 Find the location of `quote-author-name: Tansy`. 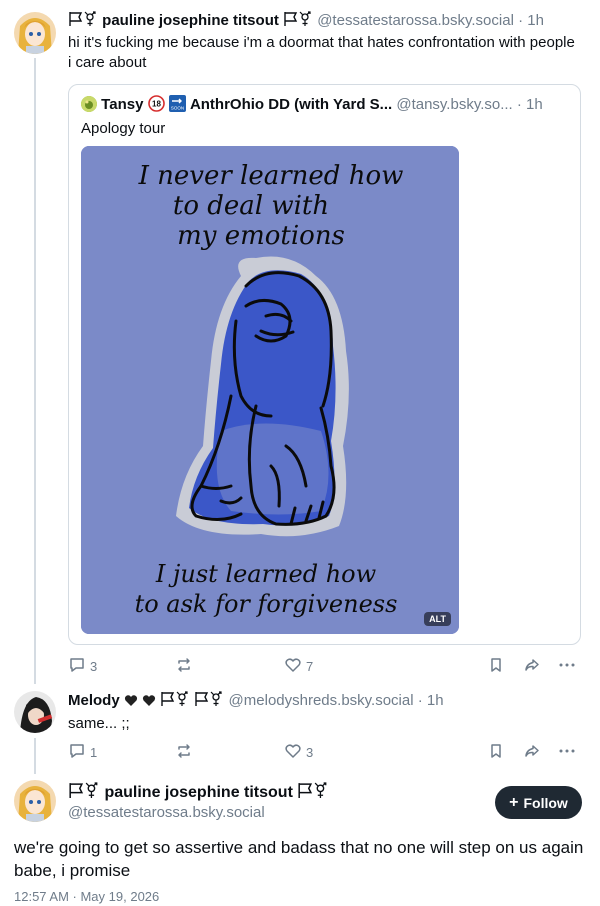

quote-author-name: Tansy is located at coordinates (122, 104).